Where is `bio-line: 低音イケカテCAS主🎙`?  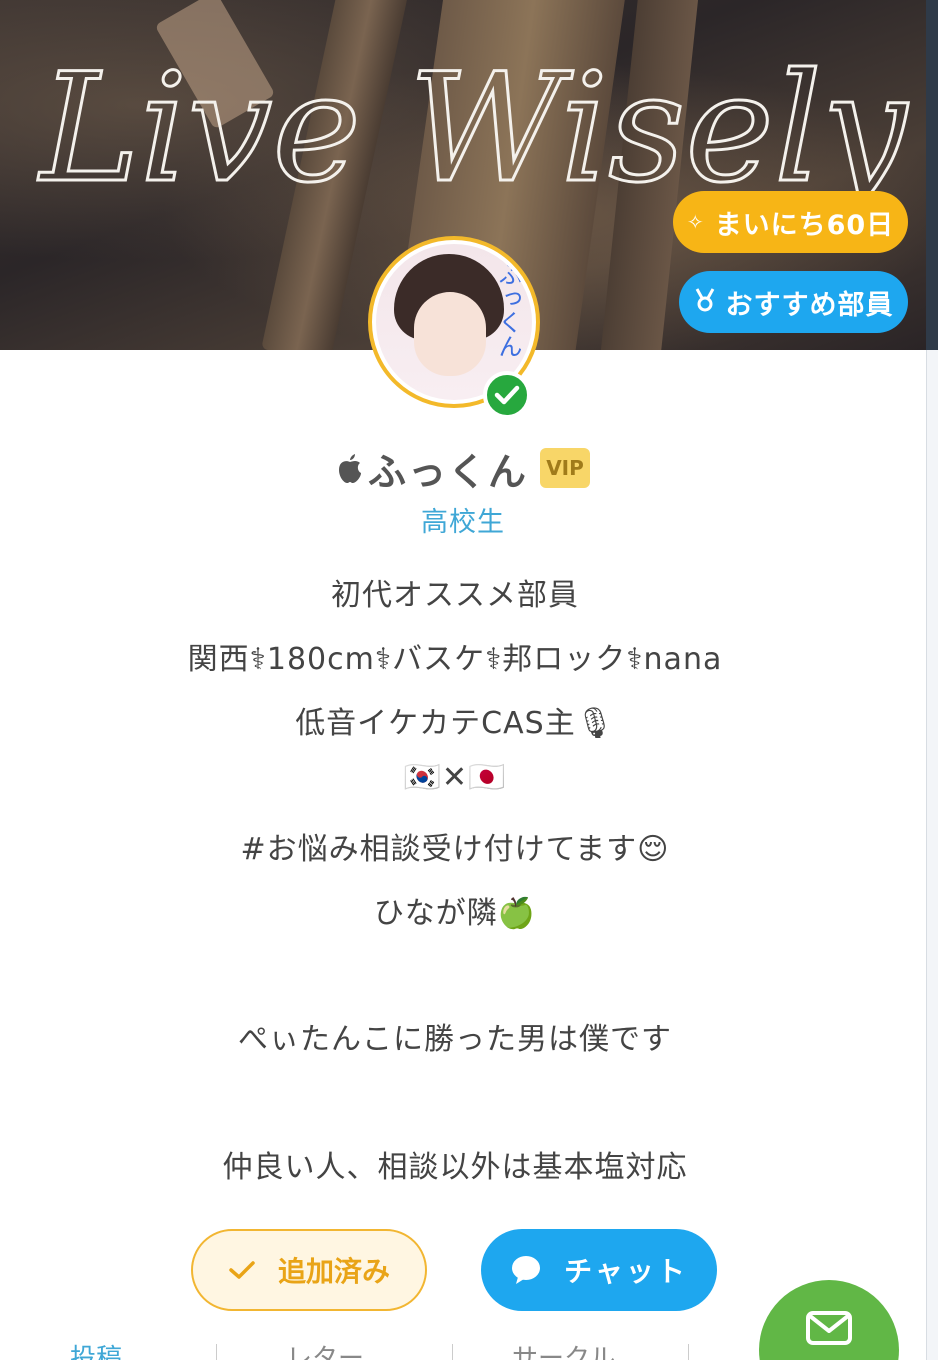 bio-line: 低音イケカテCAS主🎙 is located at coordinates (455, 723).